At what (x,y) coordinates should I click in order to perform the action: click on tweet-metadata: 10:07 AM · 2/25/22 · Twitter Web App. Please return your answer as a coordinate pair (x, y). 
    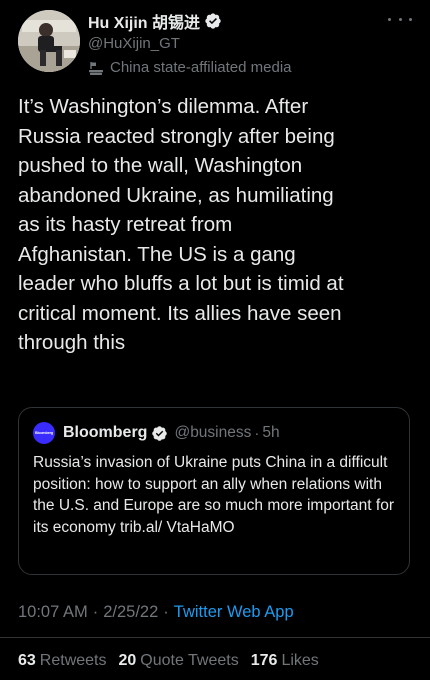
    Looking at the image, I should click on (156, 612).